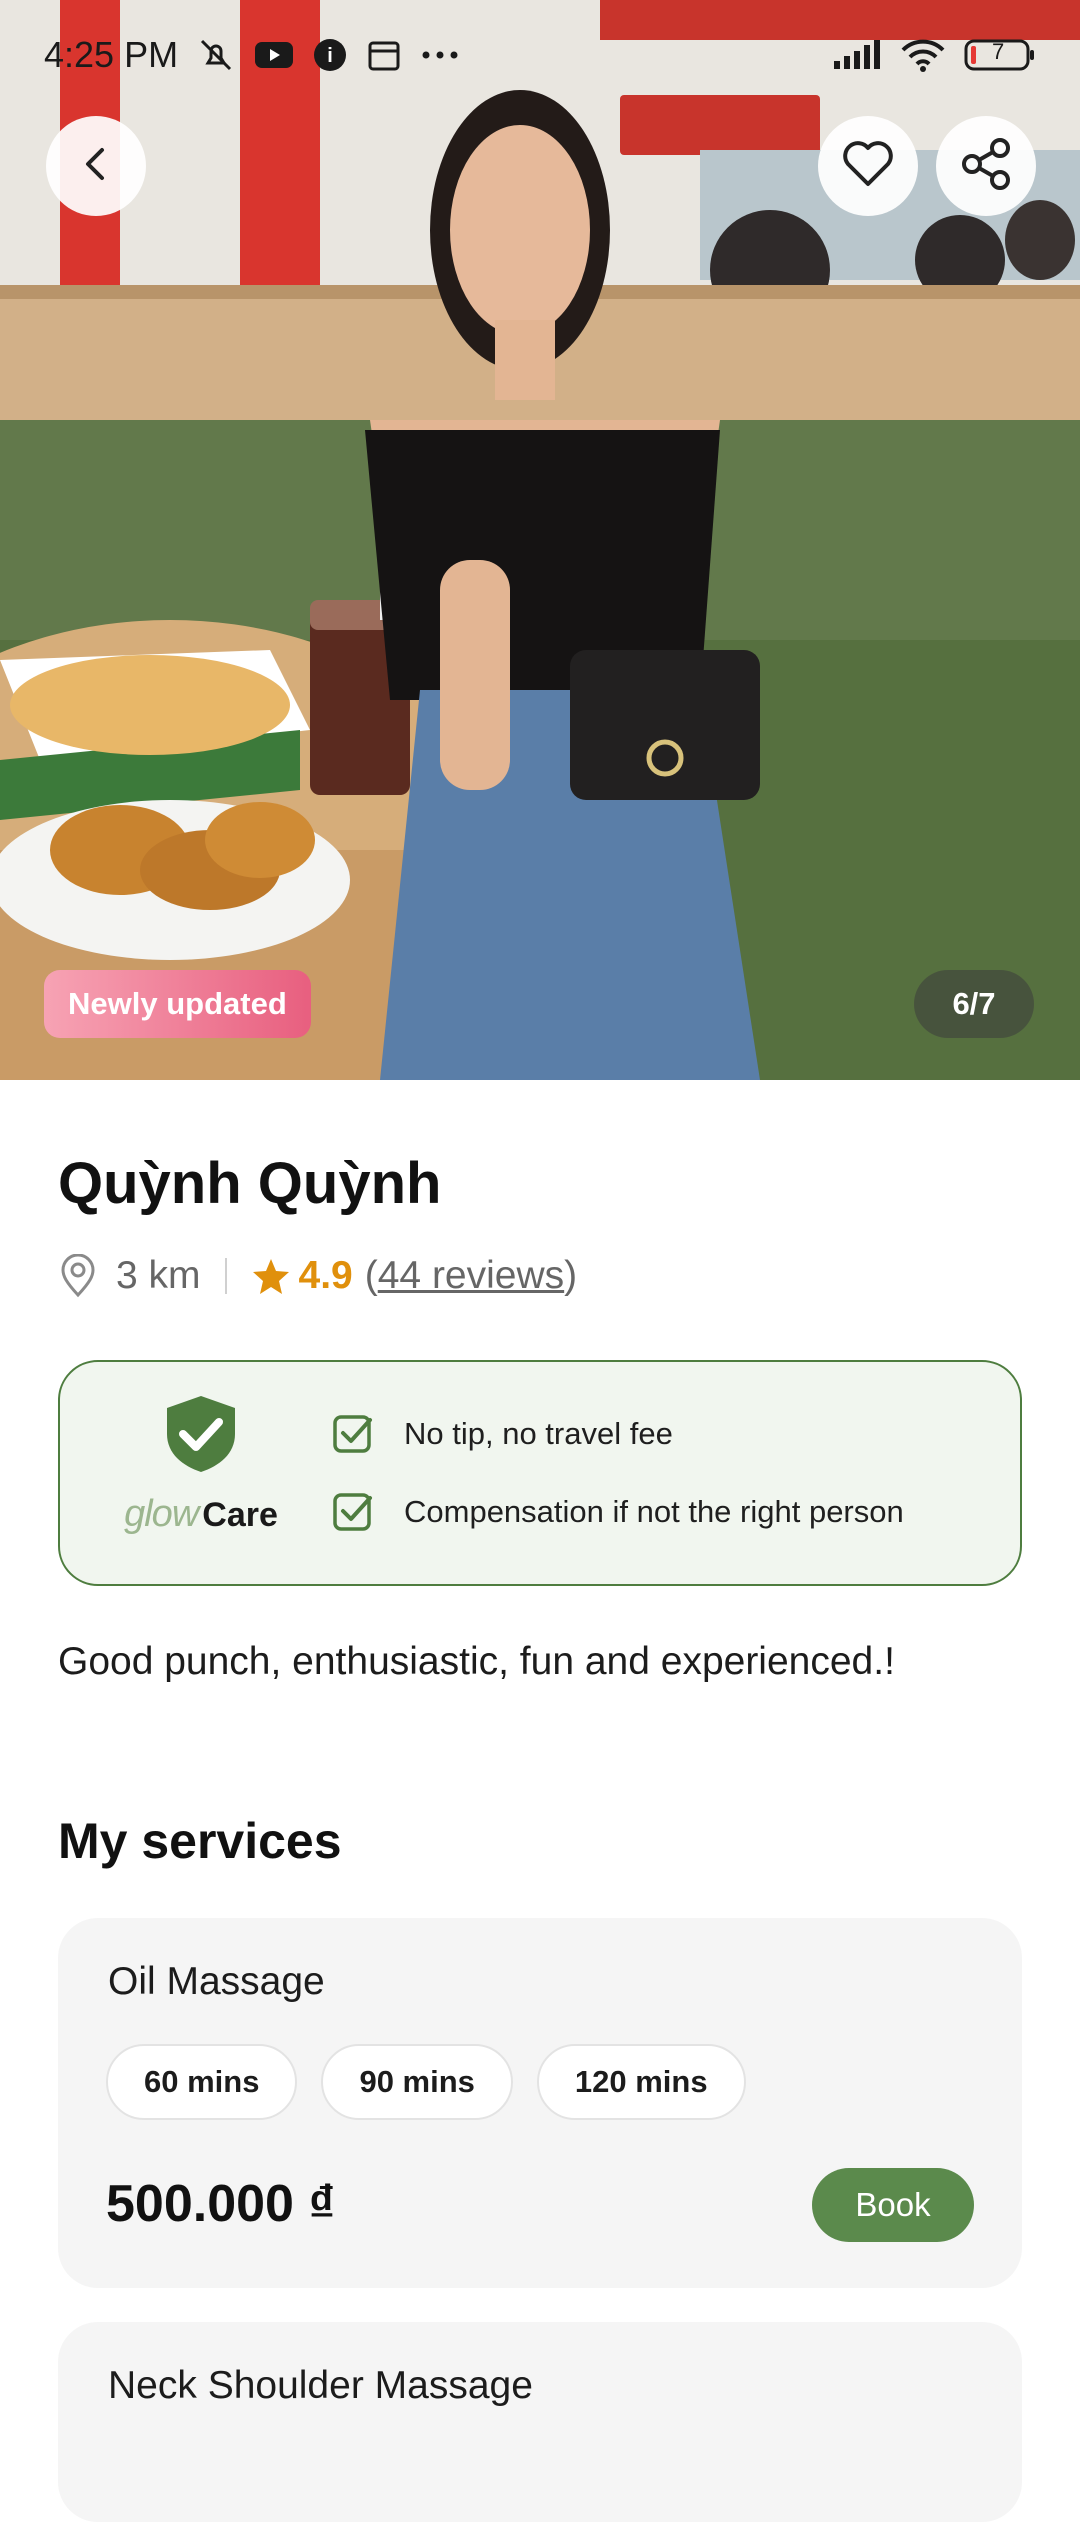 The height and width of the screenshot is (2522, 1080). Describe the element at coordinates (202, 2082) in the screenshot. I see `duration-option-60: 60 mins` at that location.